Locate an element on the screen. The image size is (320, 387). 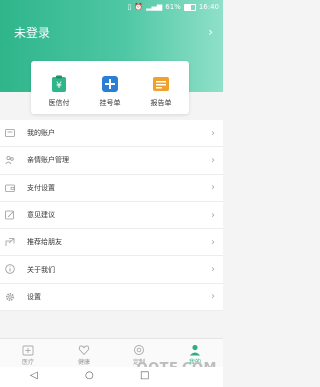
quick-action-pay: ¥ 医信付 is located at coordinates (59, 87).